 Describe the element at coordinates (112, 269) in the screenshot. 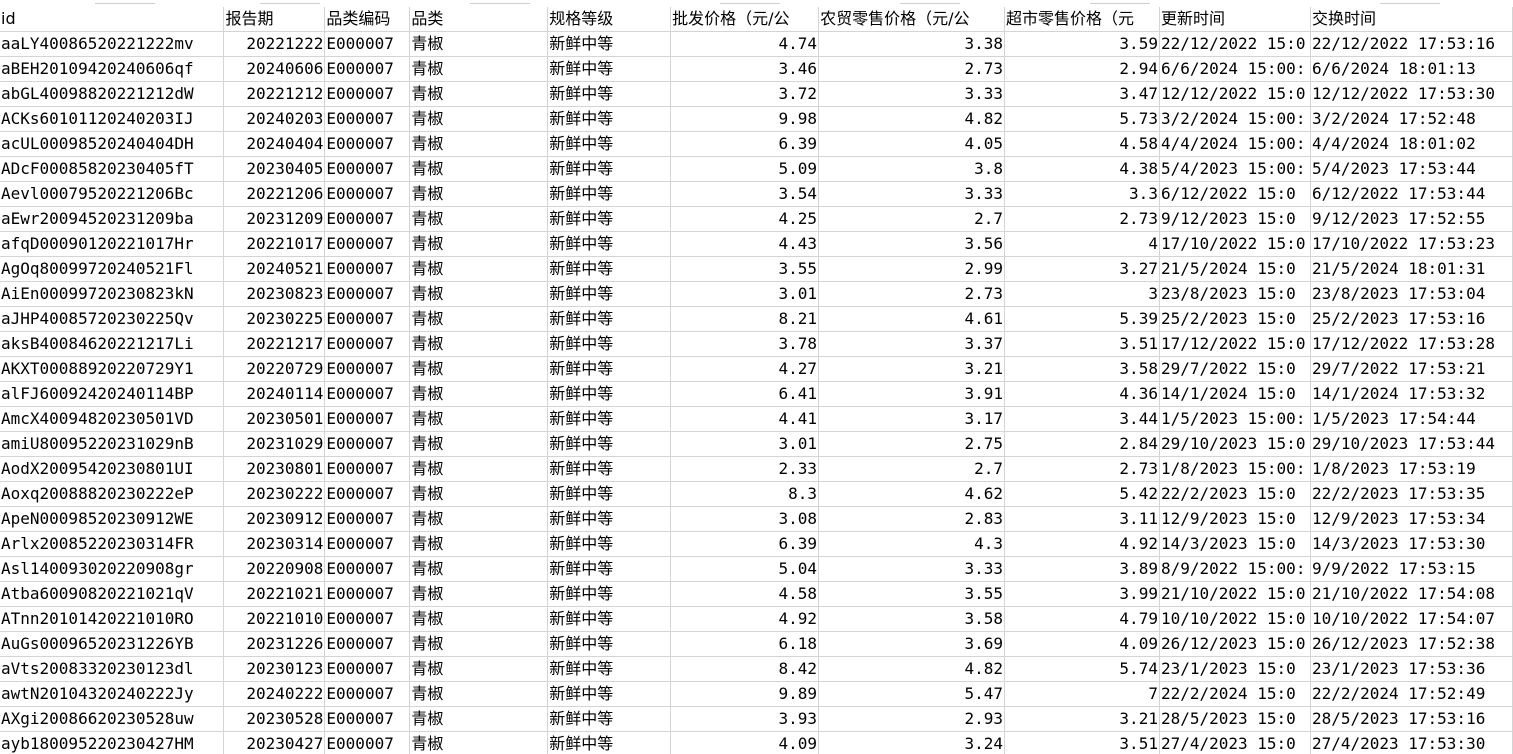

I see `cell-id: AgOq80099720240521Fl` at that location.